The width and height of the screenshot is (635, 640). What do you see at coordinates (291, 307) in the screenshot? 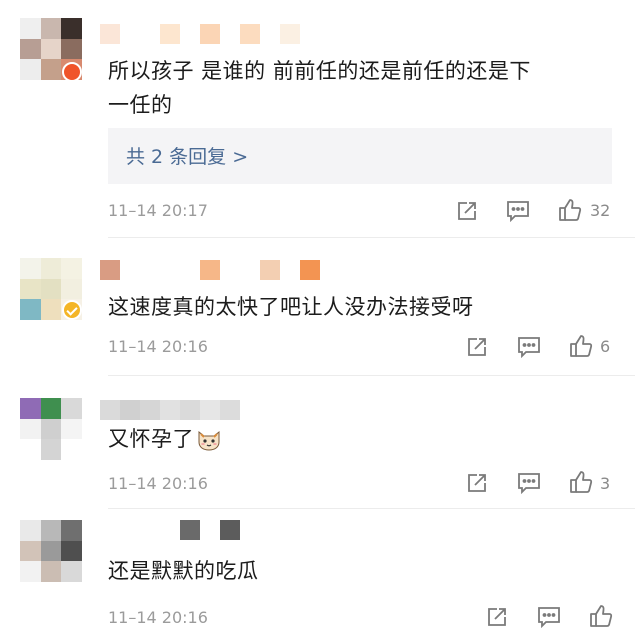
I see `comment-text: 这速度真的太快了吧让人没办法接受呀` at bounding box center [291, 307].